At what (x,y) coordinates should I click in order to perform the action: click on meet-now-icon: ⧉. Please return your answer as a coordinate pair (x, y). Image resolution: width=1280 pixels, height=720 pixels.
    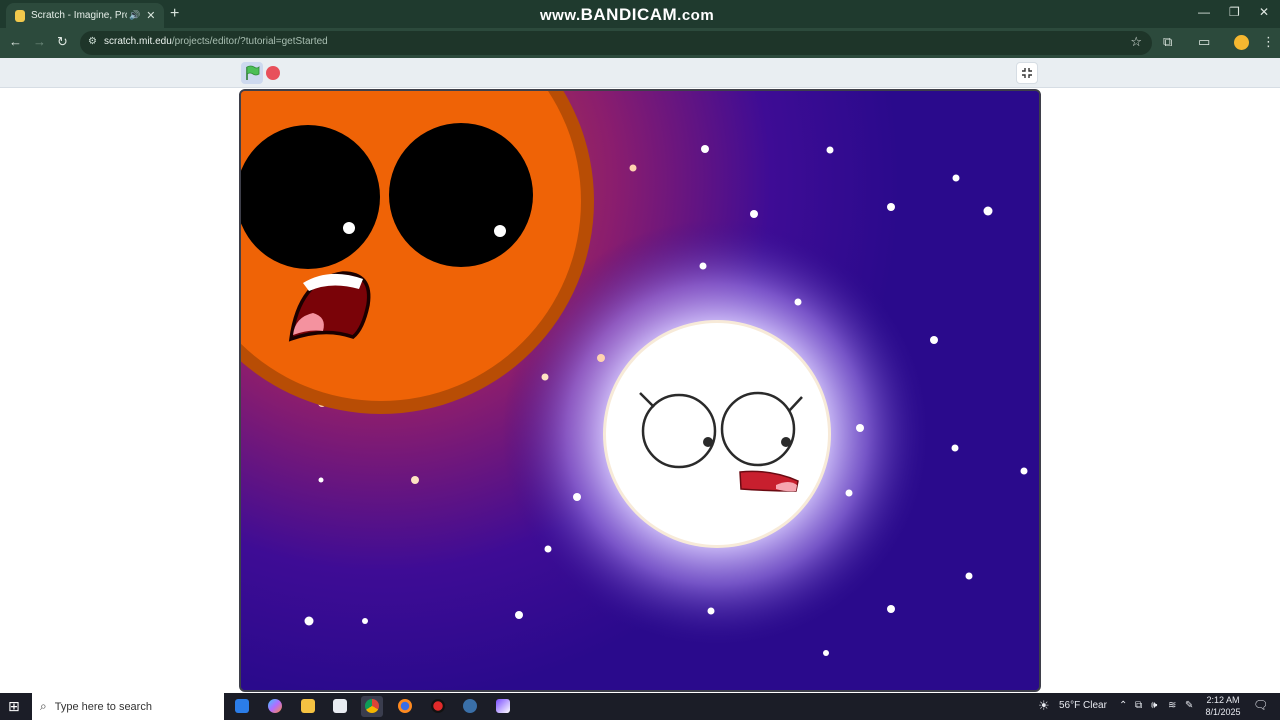
    Looking at the image, I should click on (1138, 705).